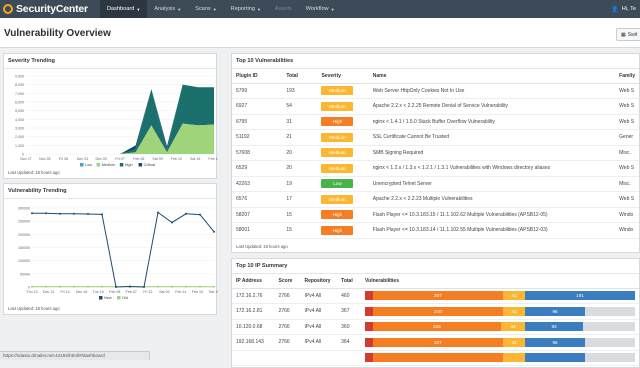 The image size is (640, 368). Describe the element at coordinates (253, 327) in the screenshot. I see `ip-address-cell: 10.120.0.68` at that location.